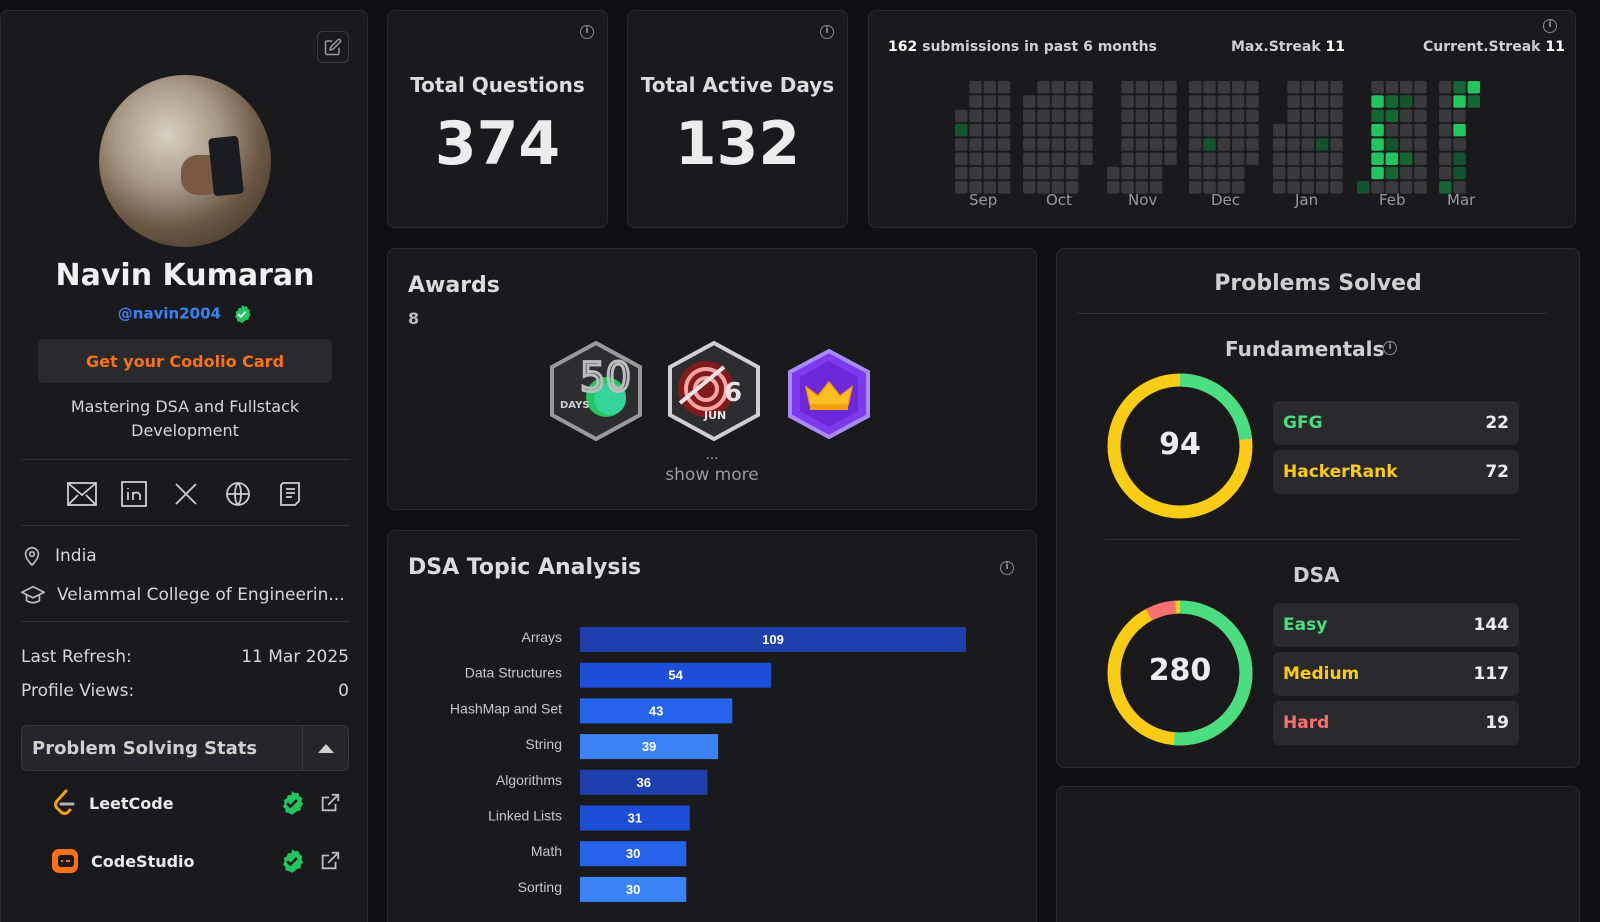  I want to click on get-codolio-card-button: Get your Codolio Card, so click(185, 361).